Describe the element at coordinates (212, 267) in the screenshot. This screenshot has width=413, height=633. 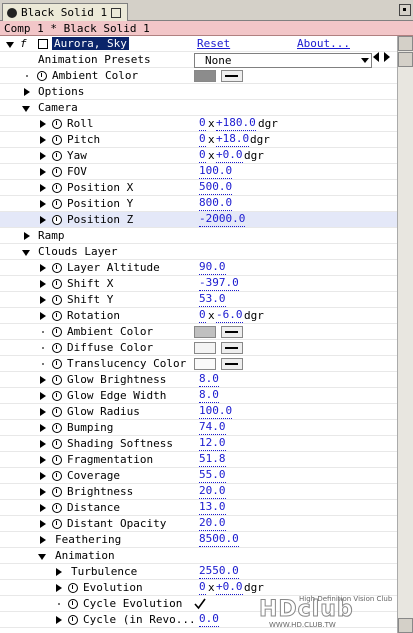
I see `param-value: 90.0` at that location.